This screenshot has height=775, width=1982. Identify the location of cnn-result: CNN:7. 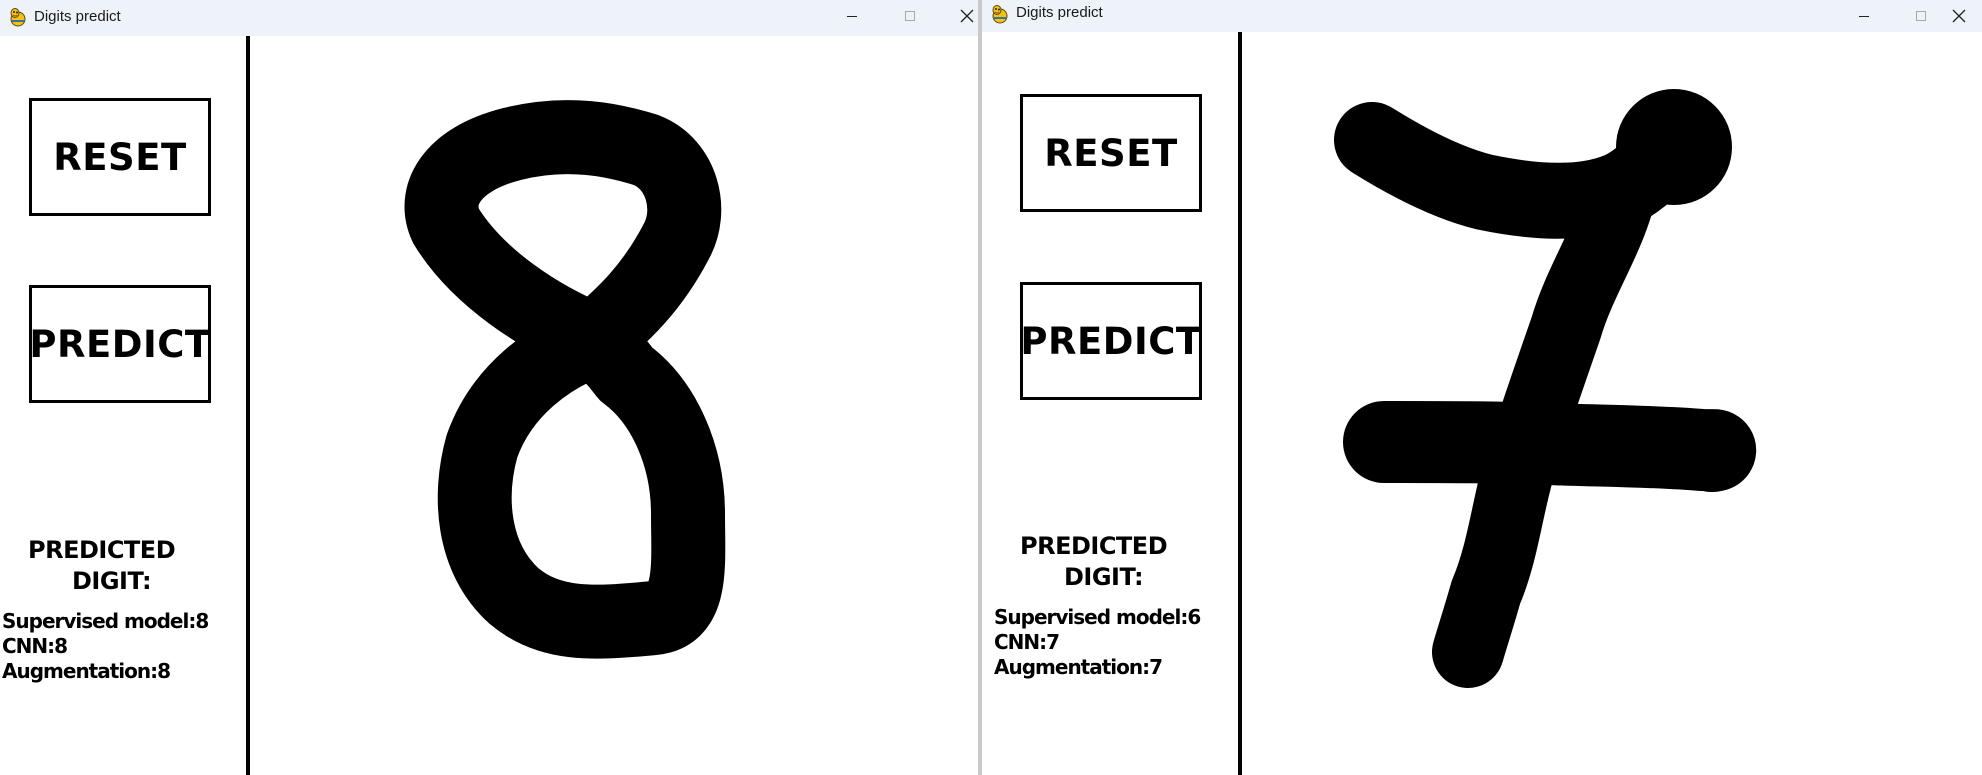
(1027, 642).